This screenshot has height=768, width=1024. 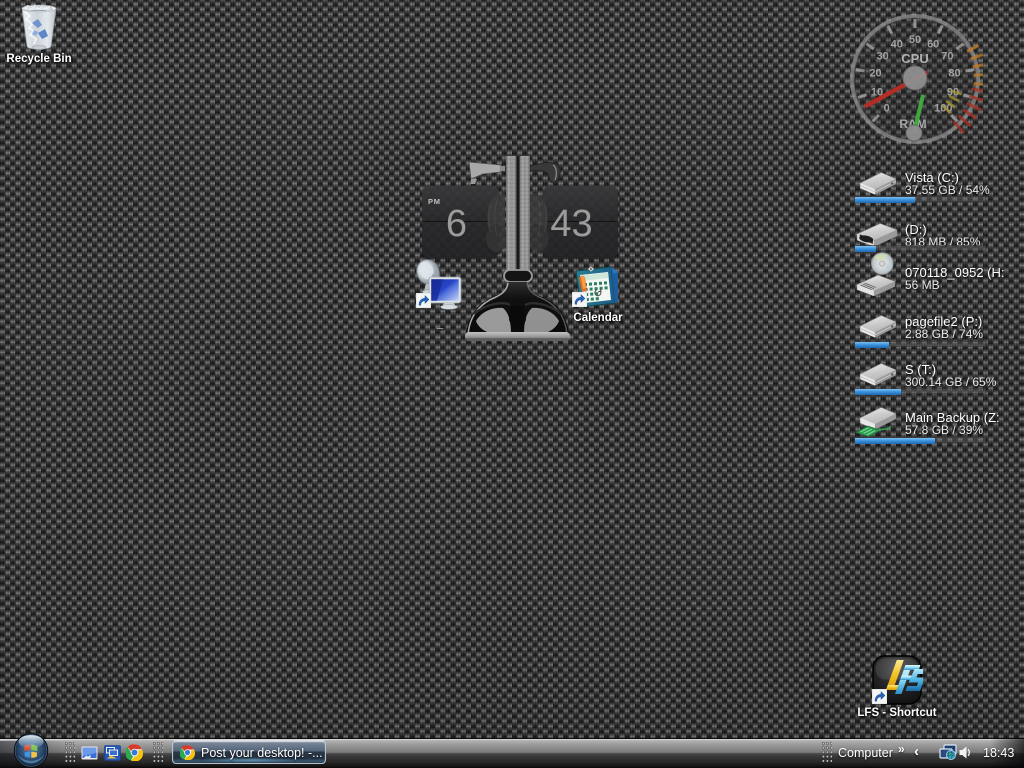 I want to click on svg-text: 80, so click(x=954, y=74).